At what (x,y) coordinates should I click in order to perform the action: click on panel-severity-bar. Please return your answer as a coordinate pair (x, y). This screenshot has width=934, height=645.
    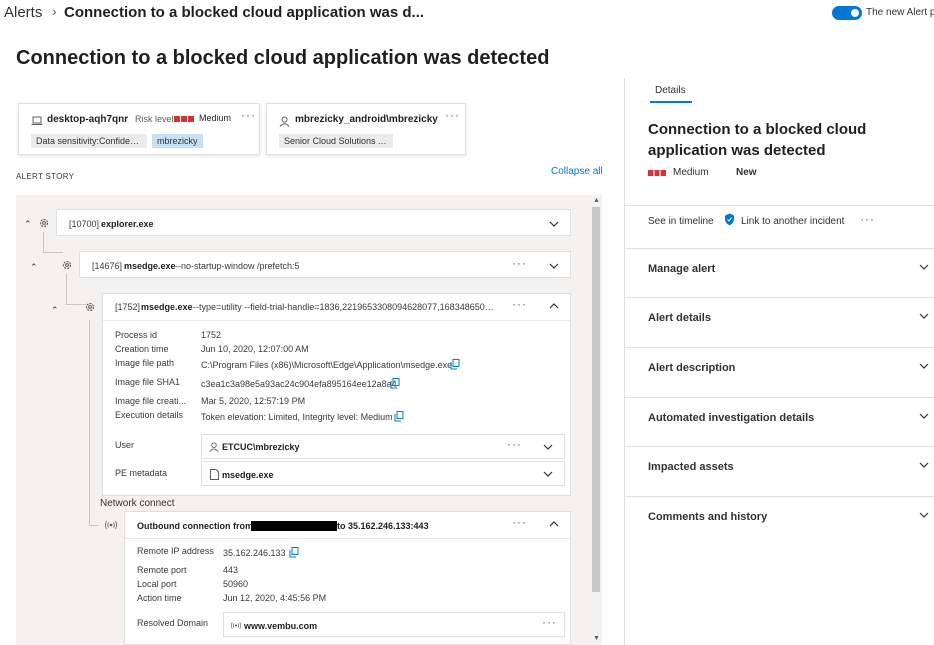
    Looking at the image, I should click on (657, 173).